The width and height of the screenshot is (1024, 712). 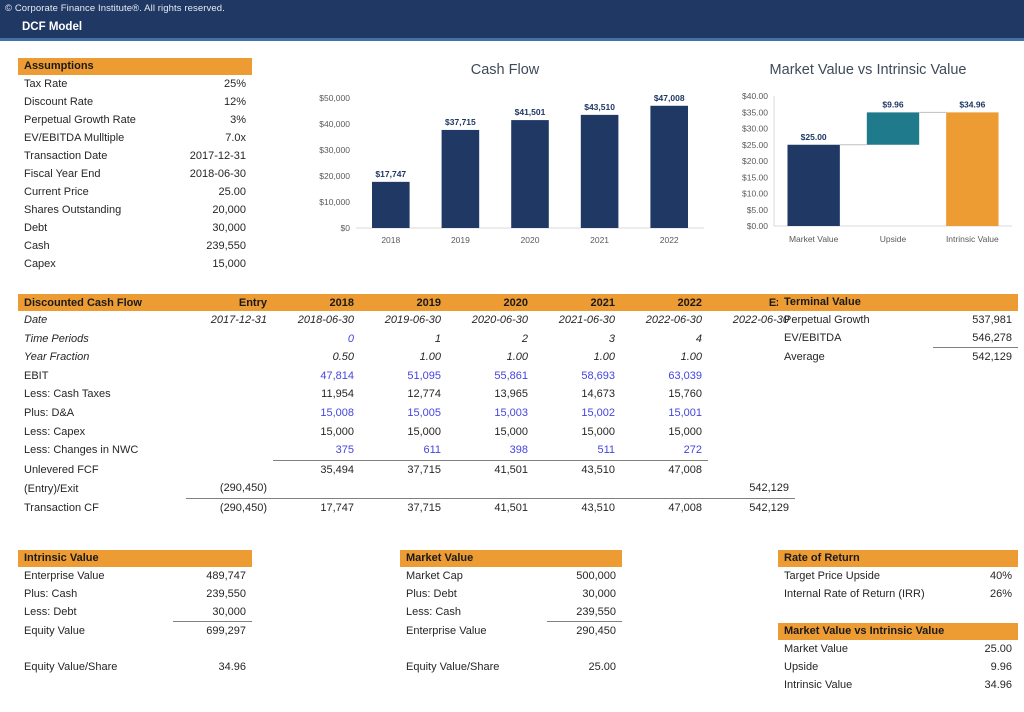 What do you see at coordinates (390, 240) in the screenshot?
I see `x-axis-category-label: 2018` at bounding box center [390, 240].